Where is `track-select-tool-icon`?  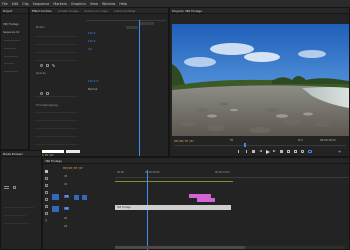 track-select-tool-icon is located at coordinates (46, 178).